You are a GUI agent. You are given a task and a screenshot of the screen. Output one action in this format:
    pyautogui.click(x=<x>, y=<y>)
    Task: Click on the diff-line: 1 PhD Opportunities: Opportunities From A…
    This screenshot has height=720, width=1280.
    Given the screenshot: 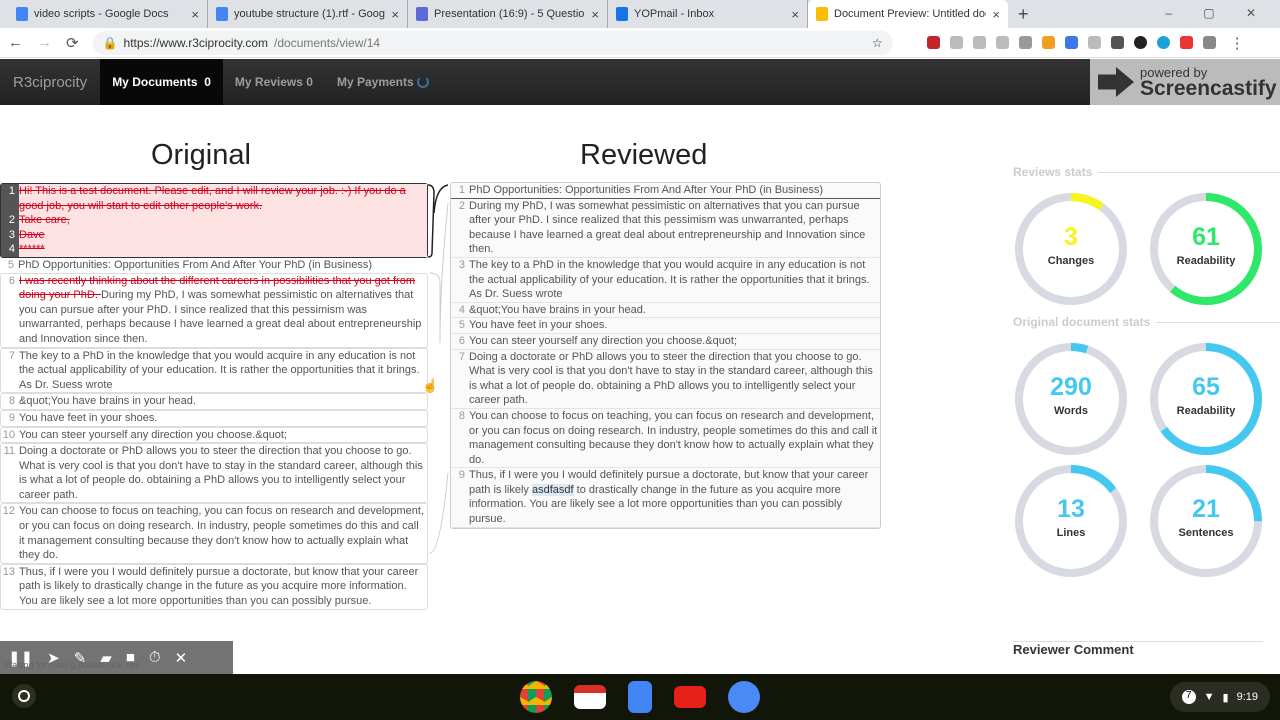 What is the action you would take?
    pyautogui.click(x=665, y=191)
    